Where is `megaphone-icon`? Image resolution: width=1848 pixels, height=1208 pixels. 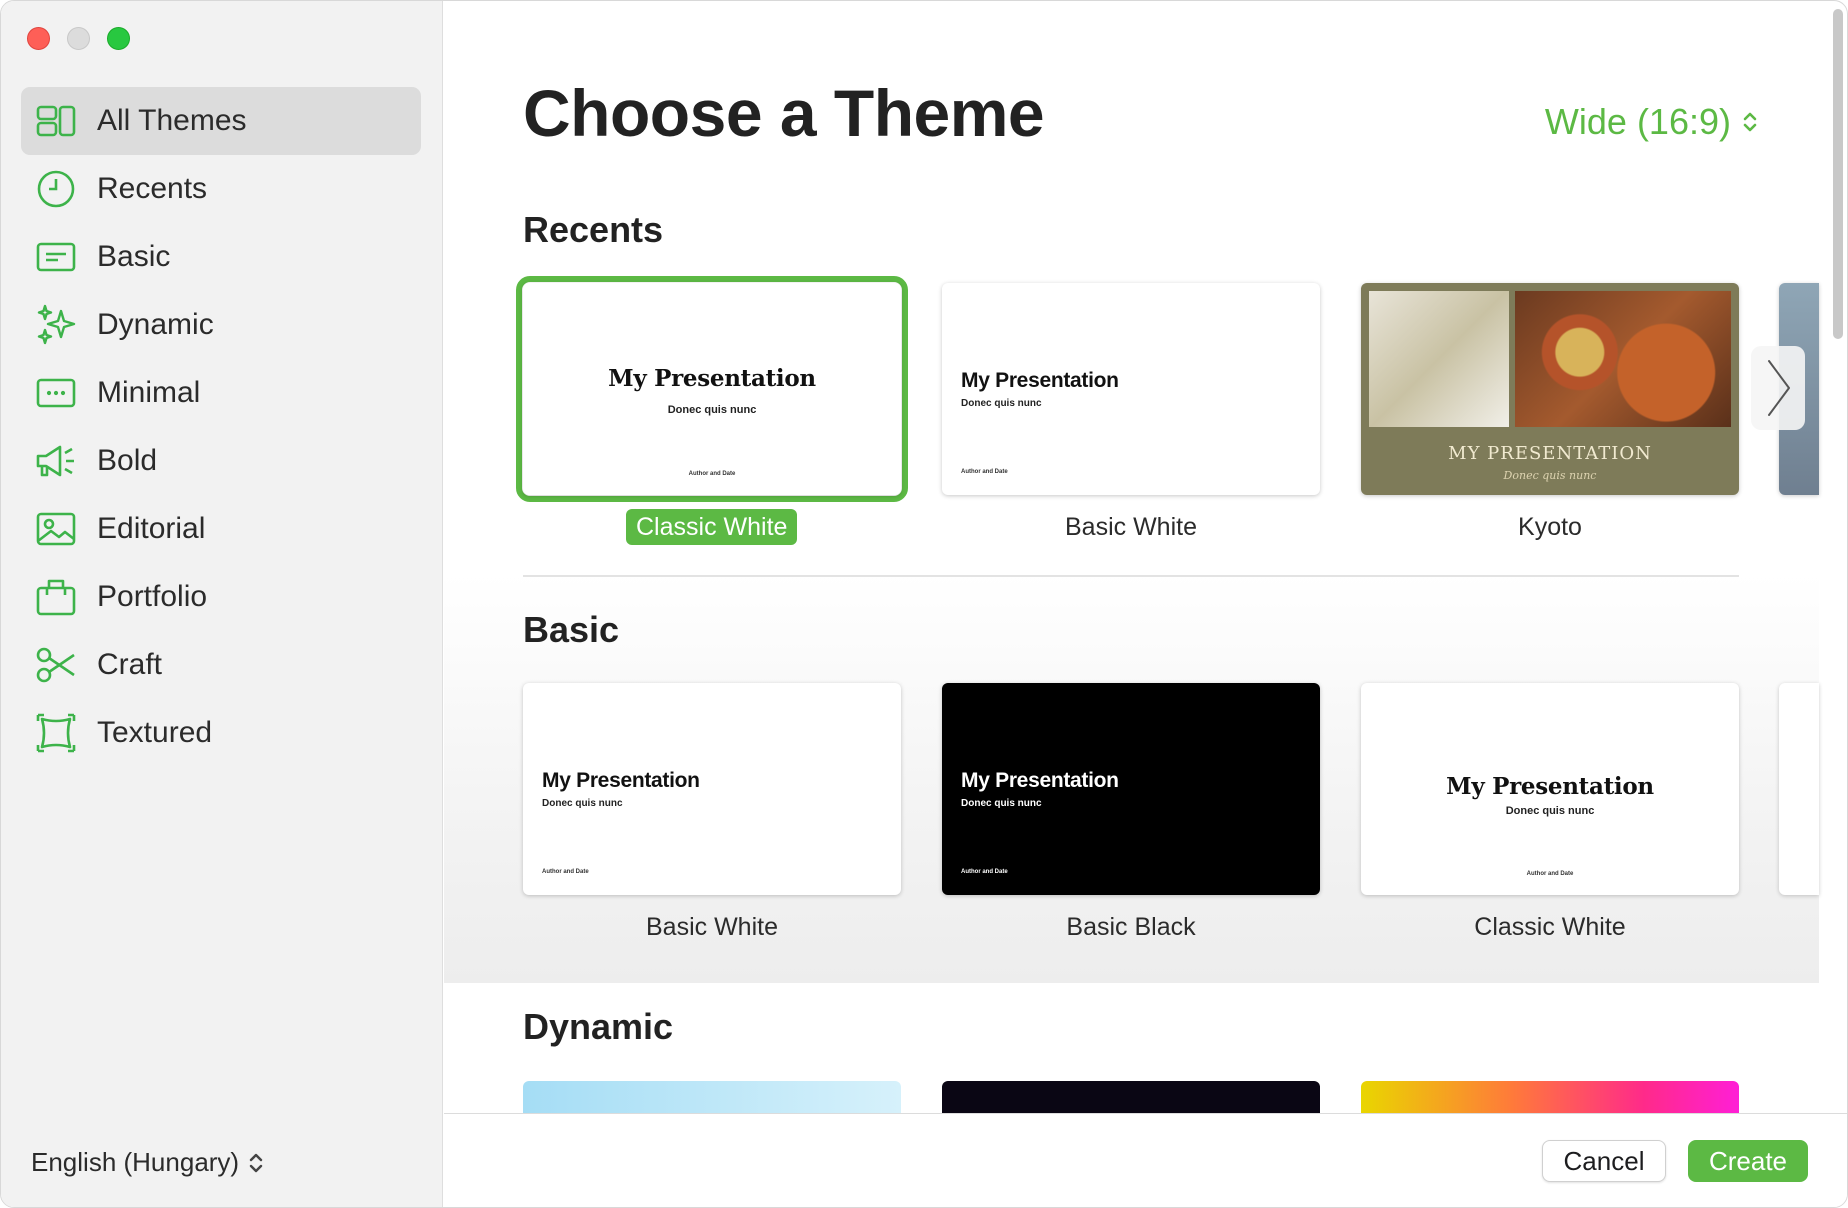
megaphone-icon is located at coordinates (56, 461).